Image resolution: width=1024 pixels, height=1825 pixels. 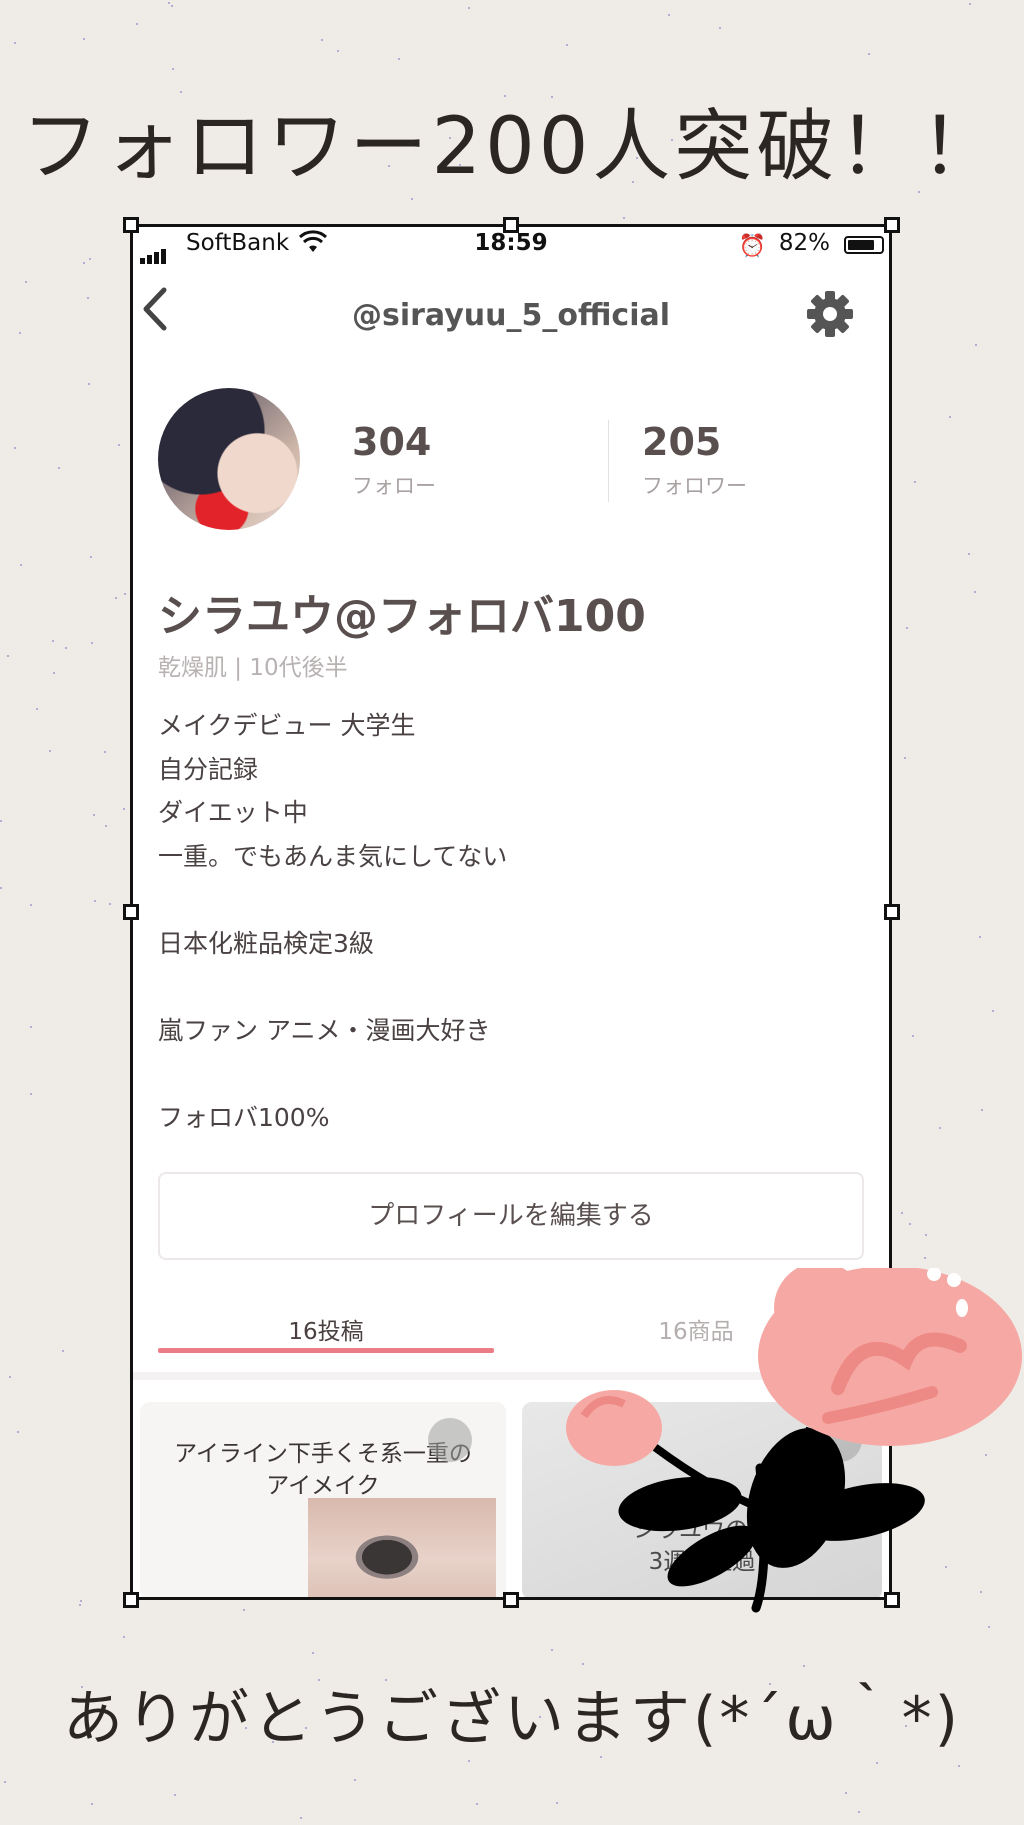 I want to click on edit-profile-button: プロフィールを編集する, so click(x=511, y=1216).